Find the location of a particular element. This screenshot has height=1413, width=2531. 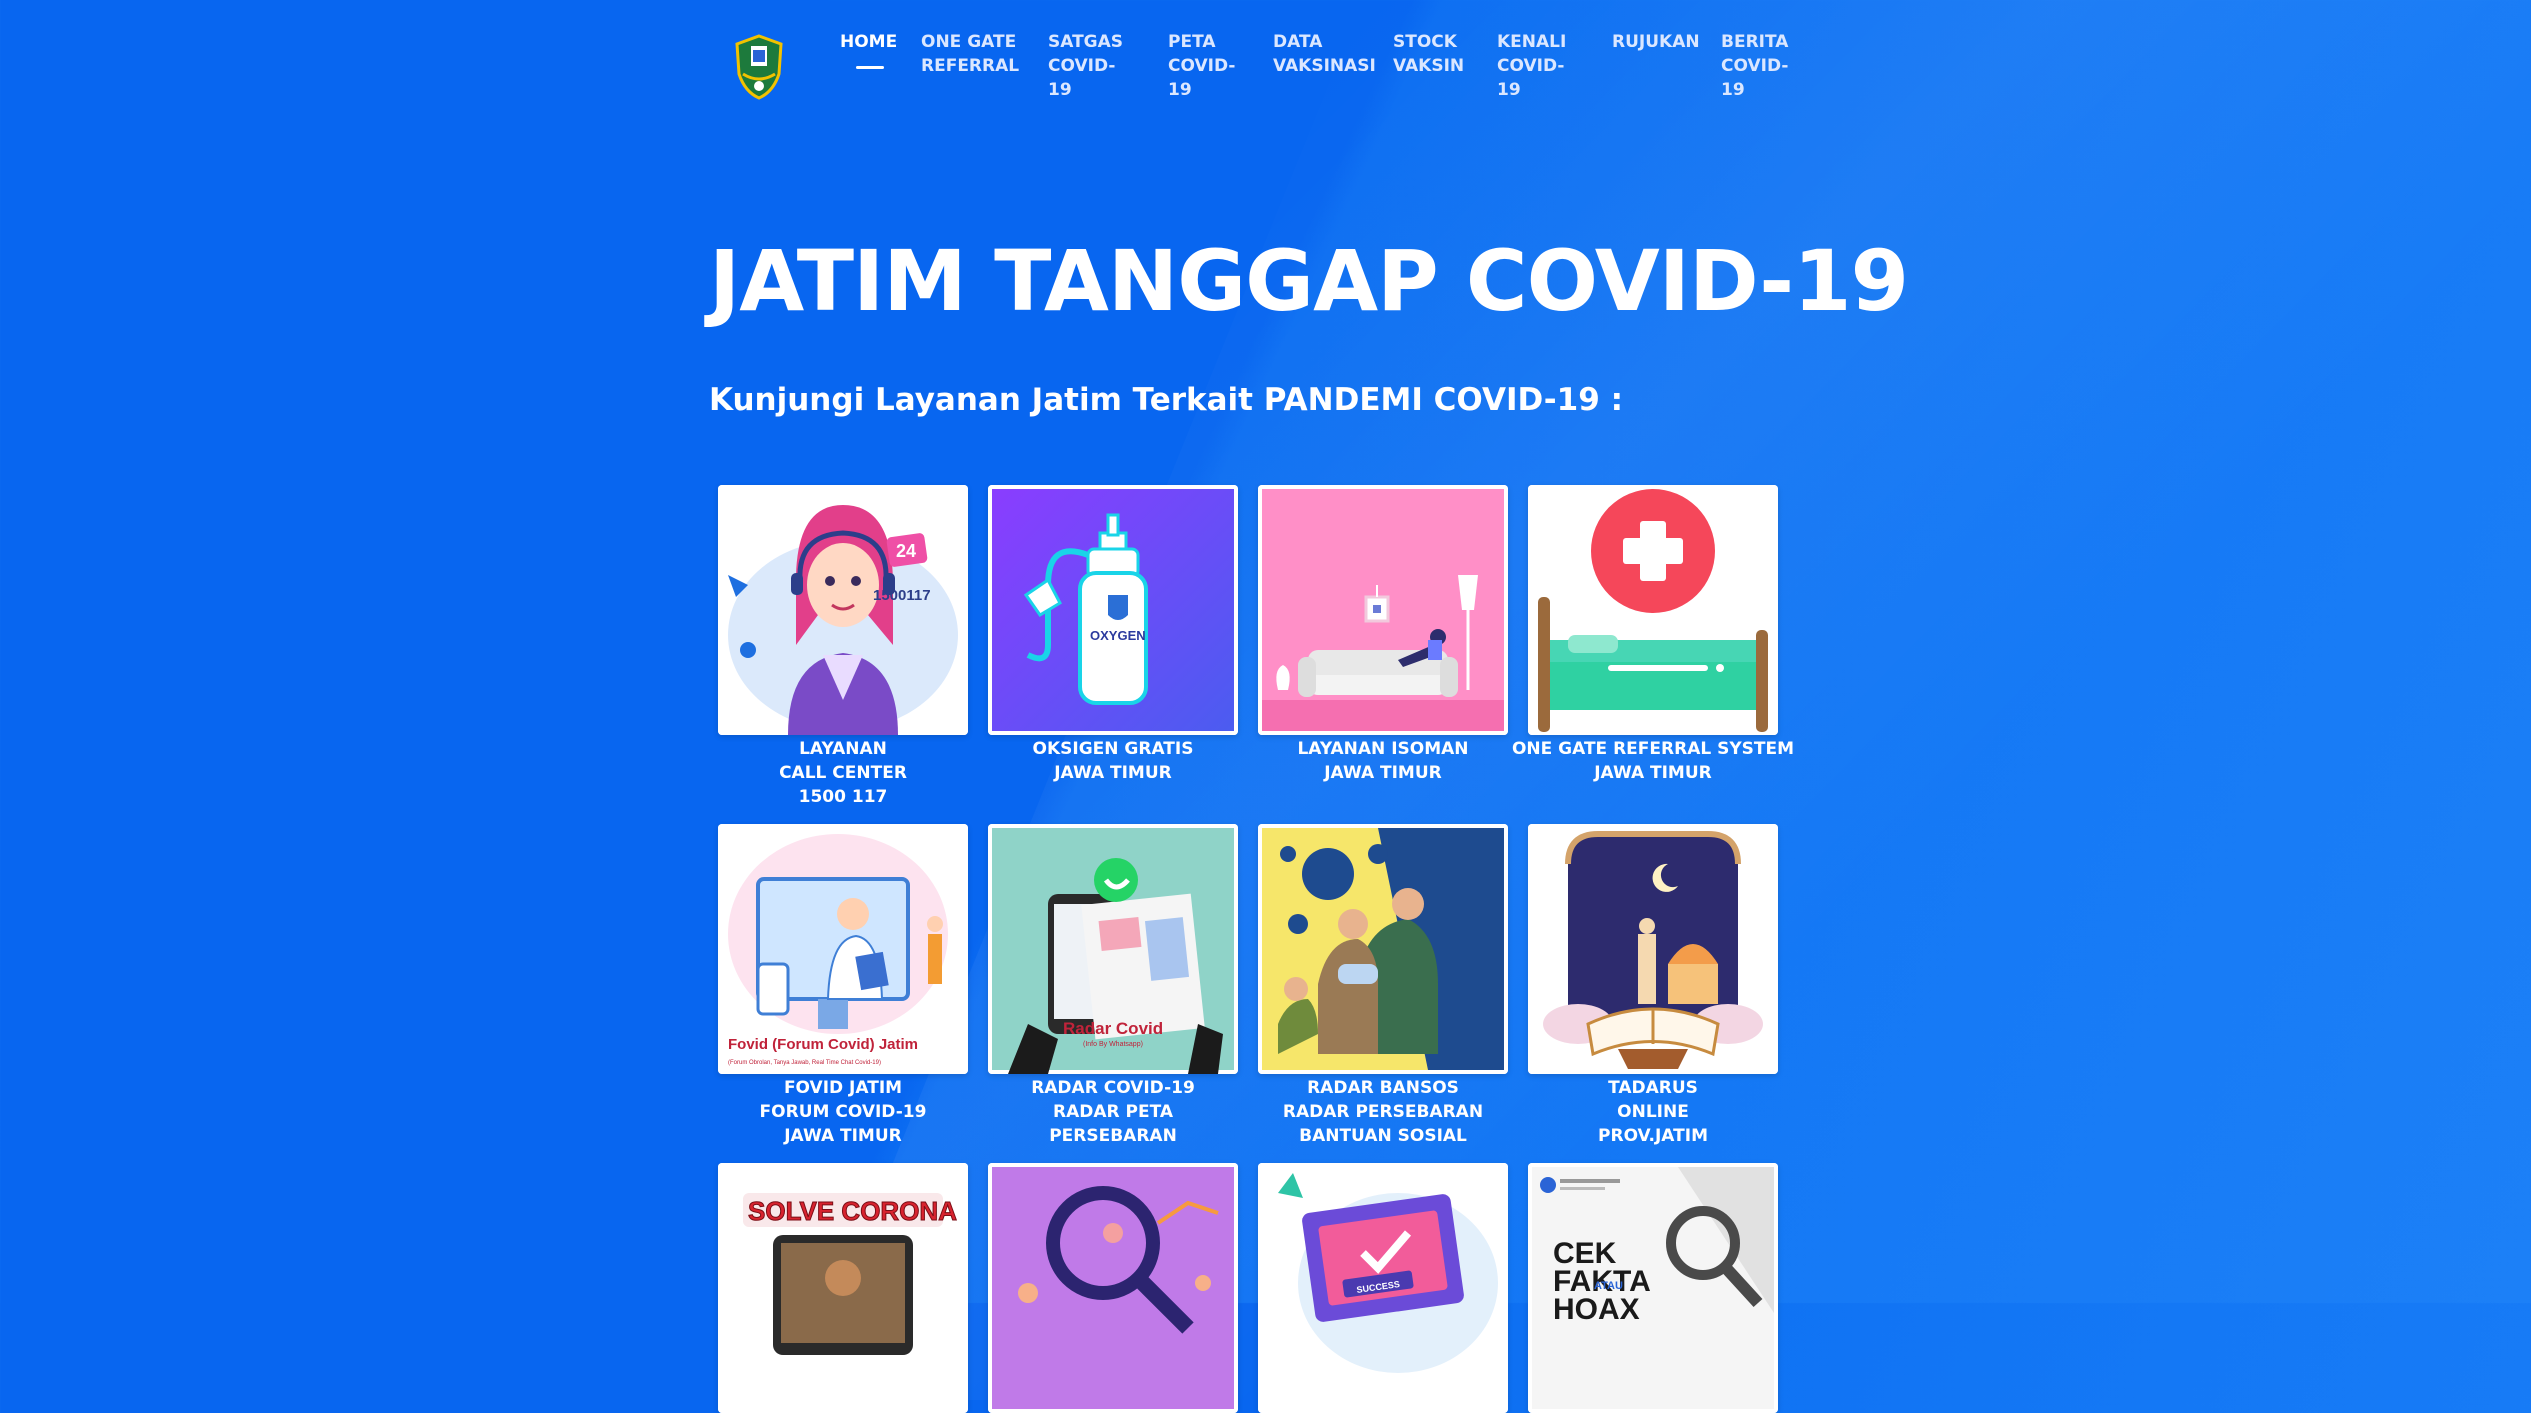

nav-stock-vaksin: STOCK VAKSIN is located at coordinates (1428, 54).